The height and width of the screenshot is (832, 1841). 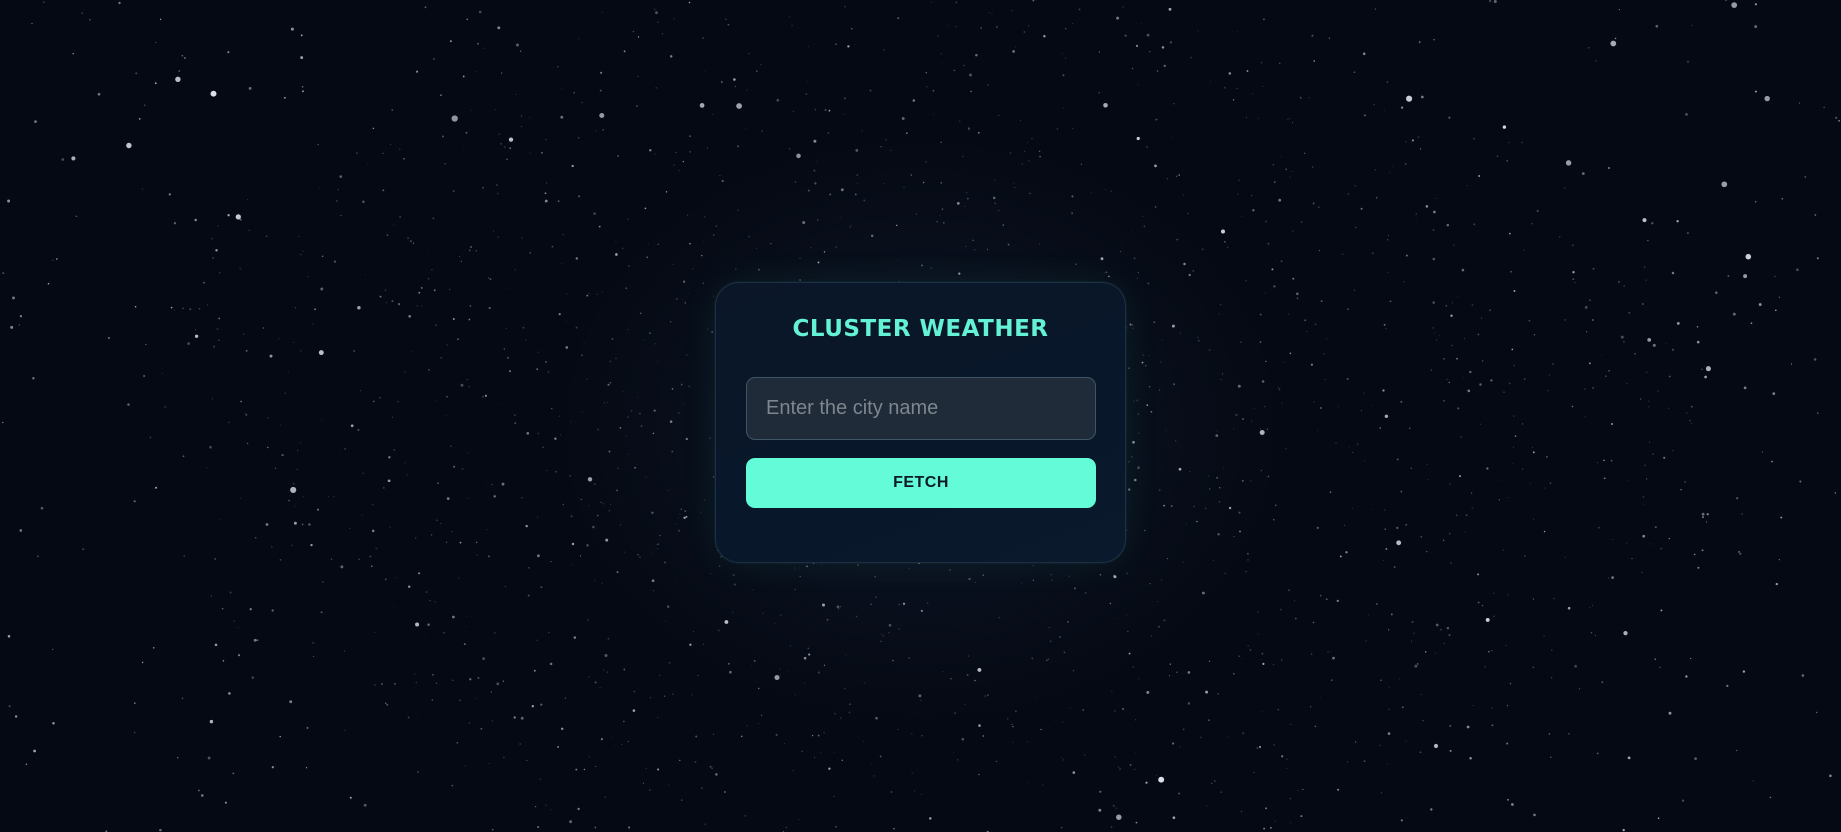 I want to click on city-search-input, so click(x=921, y=408).